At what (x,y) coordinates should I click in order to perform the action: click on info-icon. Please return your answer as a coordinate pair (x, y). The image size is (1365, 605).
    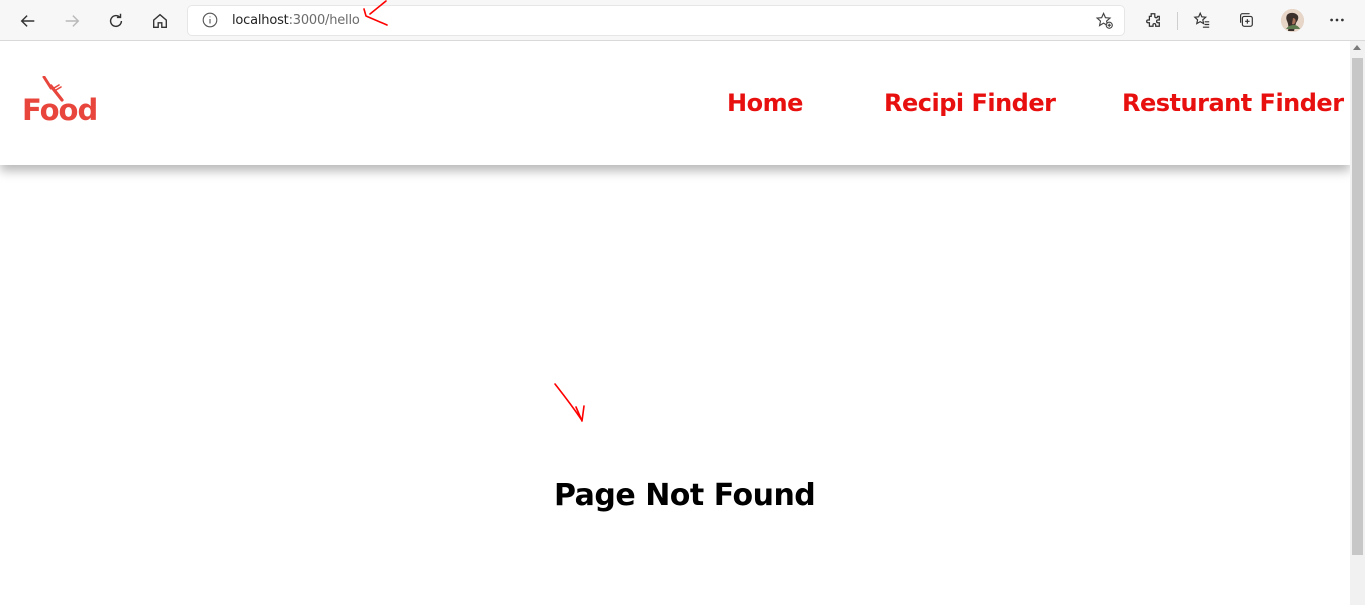
    Looking at the image, I should click on (210, 20).